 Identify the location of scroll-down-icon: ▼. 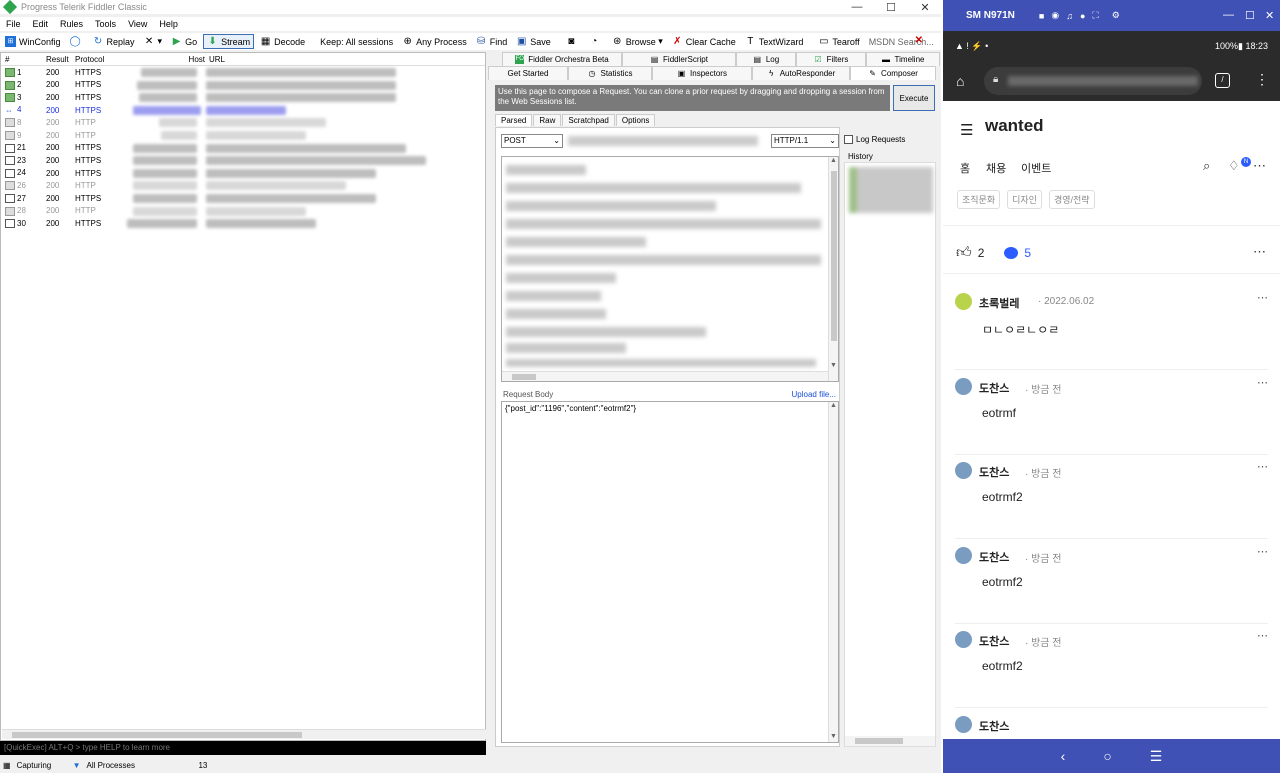
(833, 736).